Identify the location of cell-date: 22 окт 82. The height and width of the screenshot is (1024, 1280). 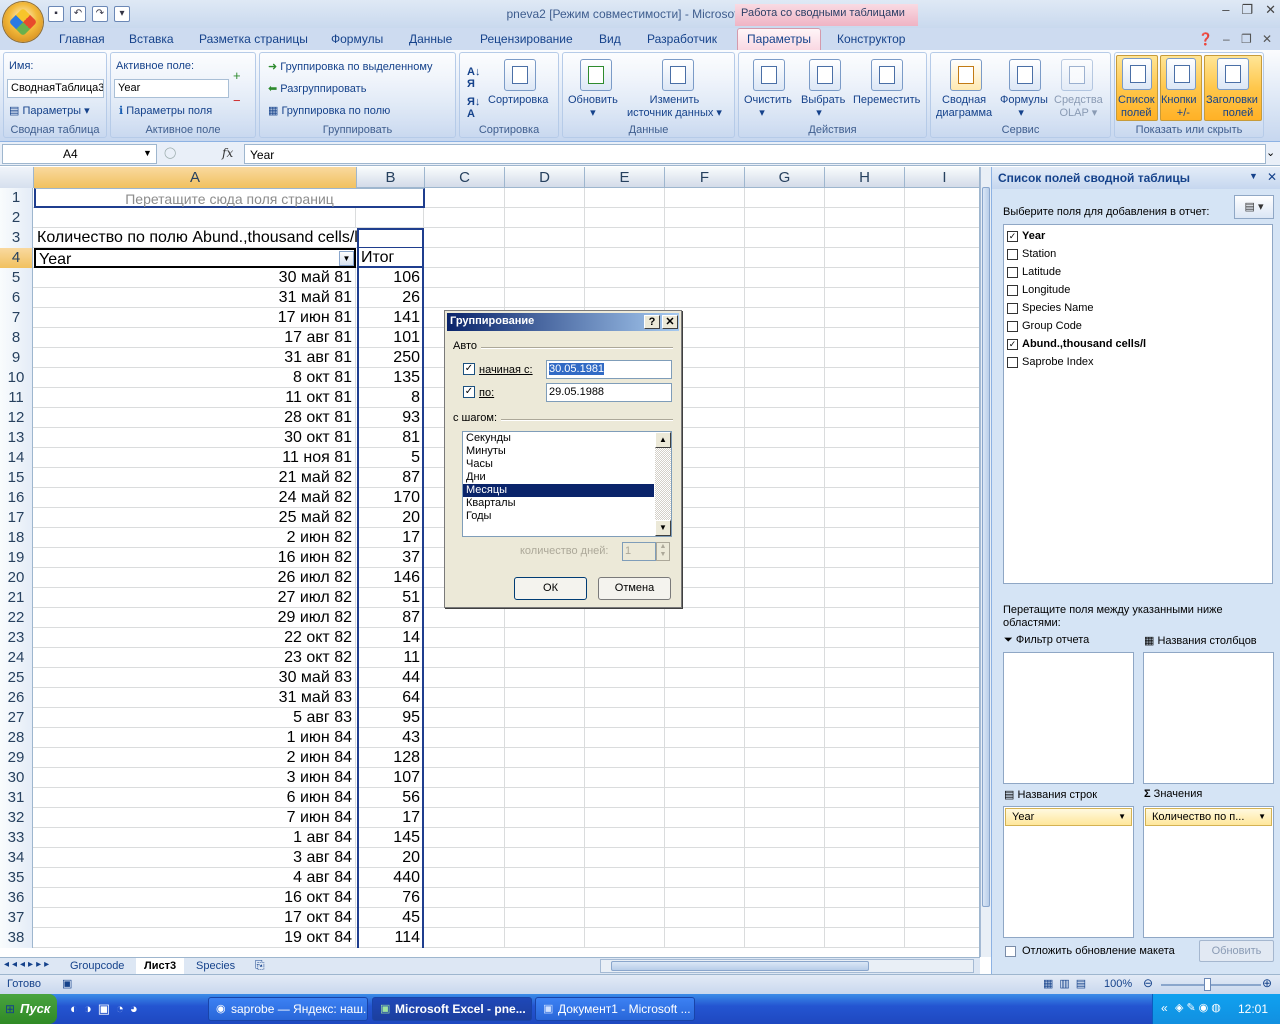
(195, 638).